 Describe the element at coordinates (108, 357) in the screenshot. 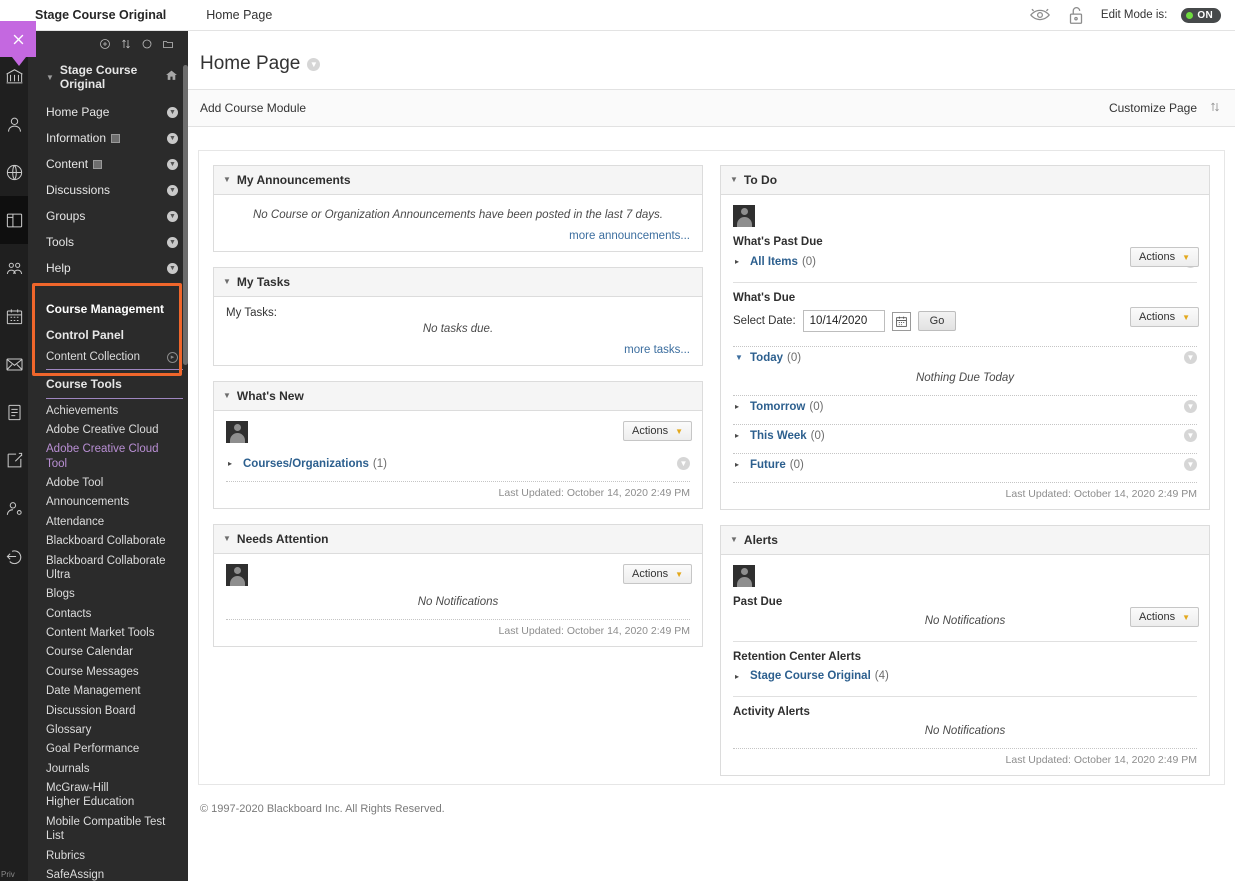

I see `content-collection-item: Content Collection ▸` at that location.